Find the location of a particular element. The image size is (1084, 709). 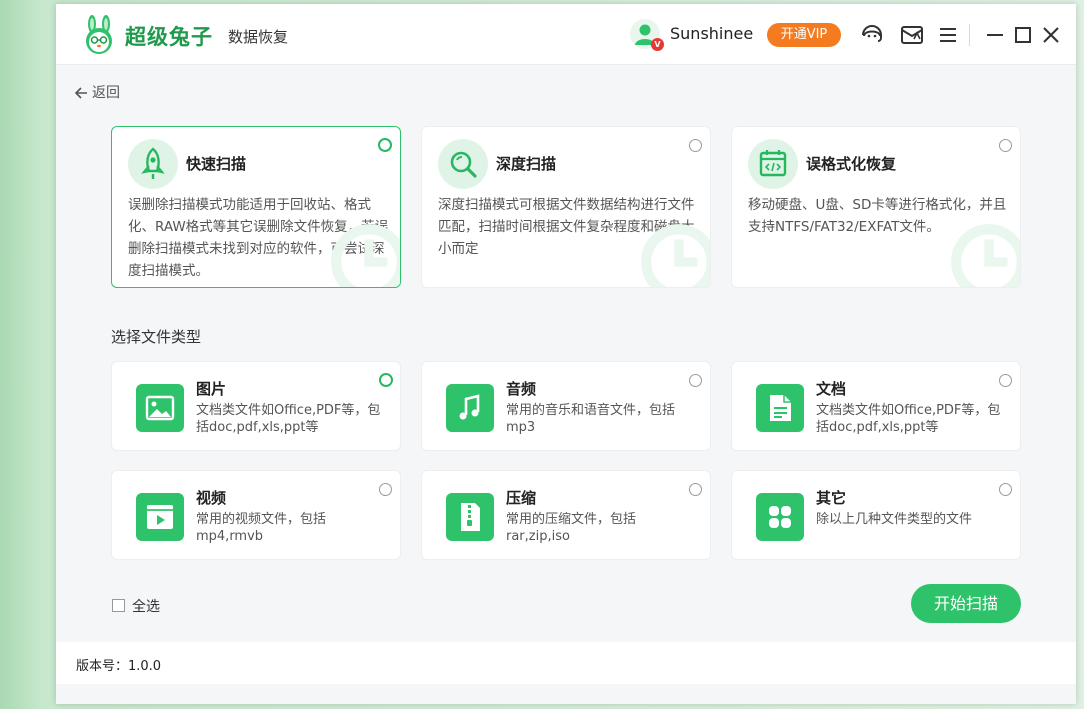

menu-icon is located at coordinates (948, 35).